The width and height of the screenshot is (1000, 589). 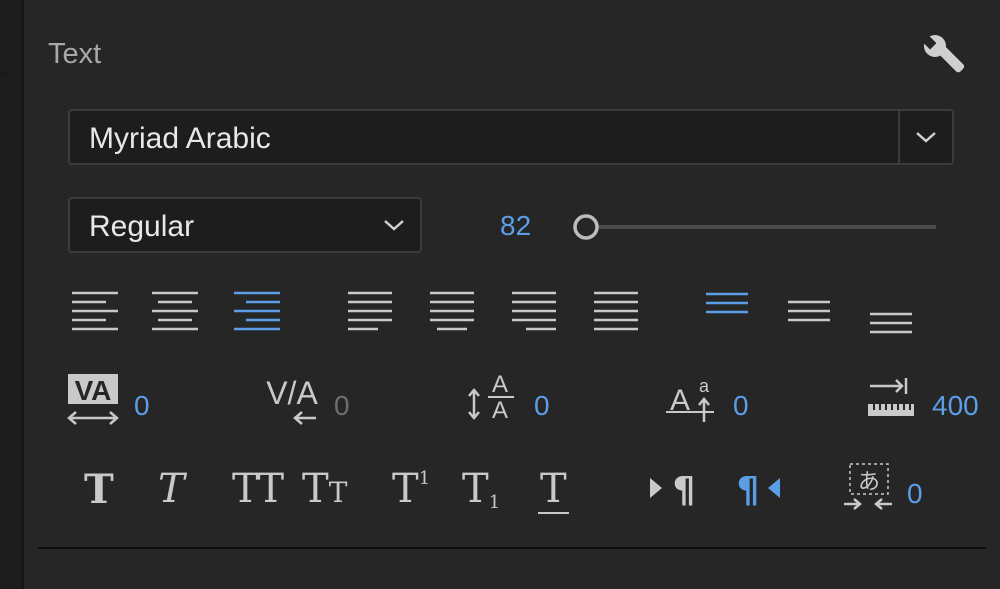 I want to click on leading-icon: A A, so click(x=491, y=397).